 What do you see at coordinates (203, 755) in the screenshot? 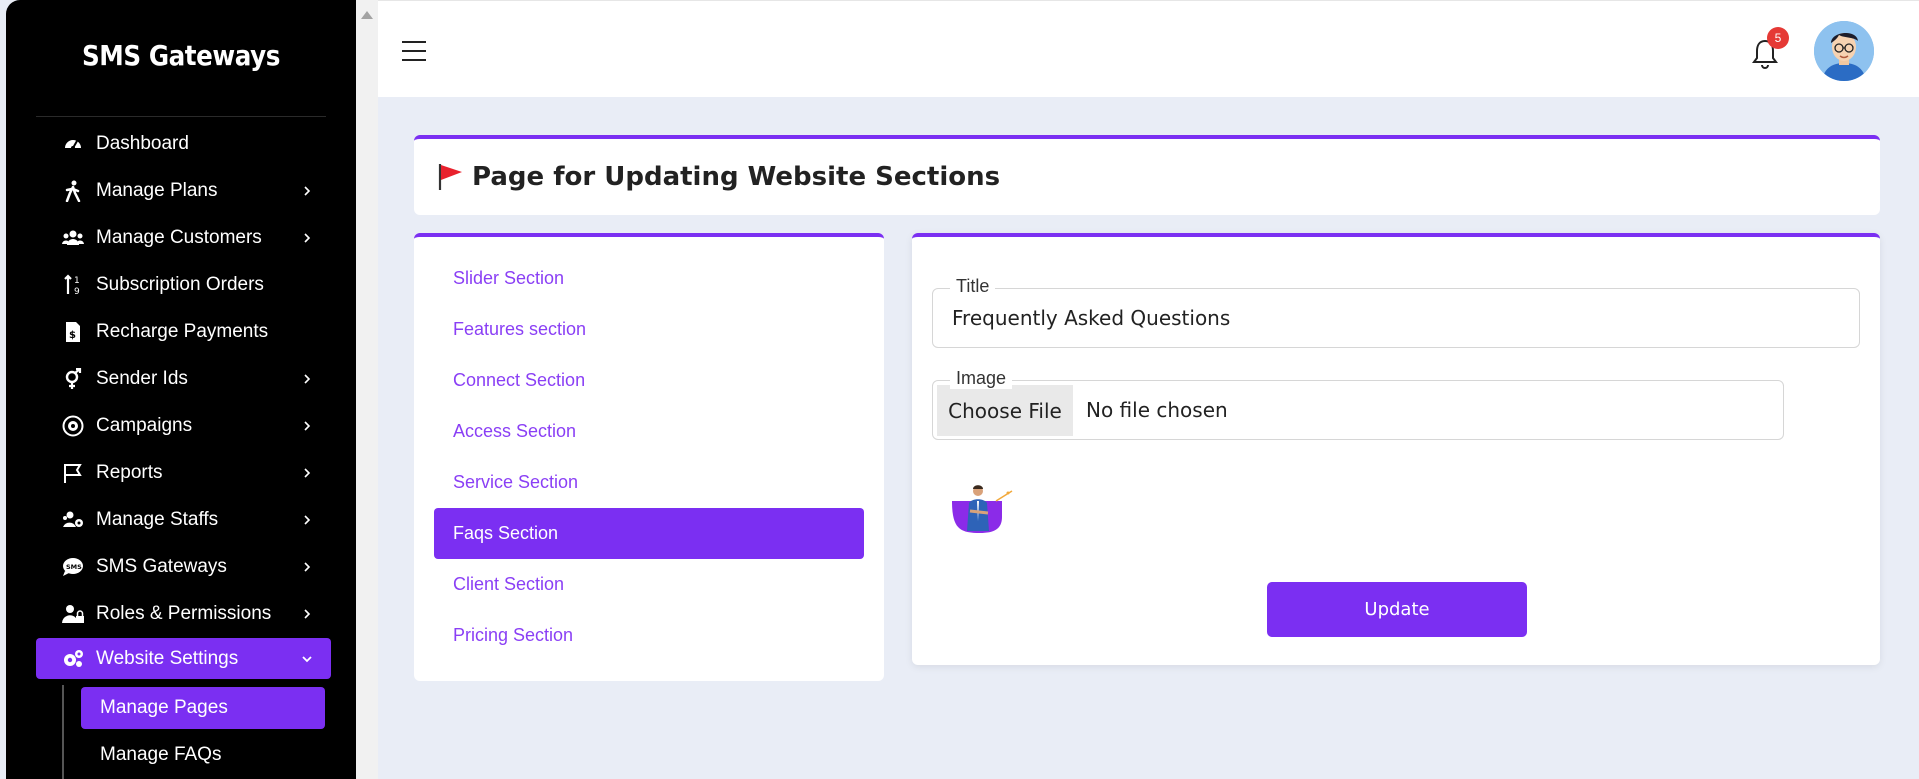
I see `submenu-item-manage-faqs: Manage FAQs` at bounding box center [203, 755].